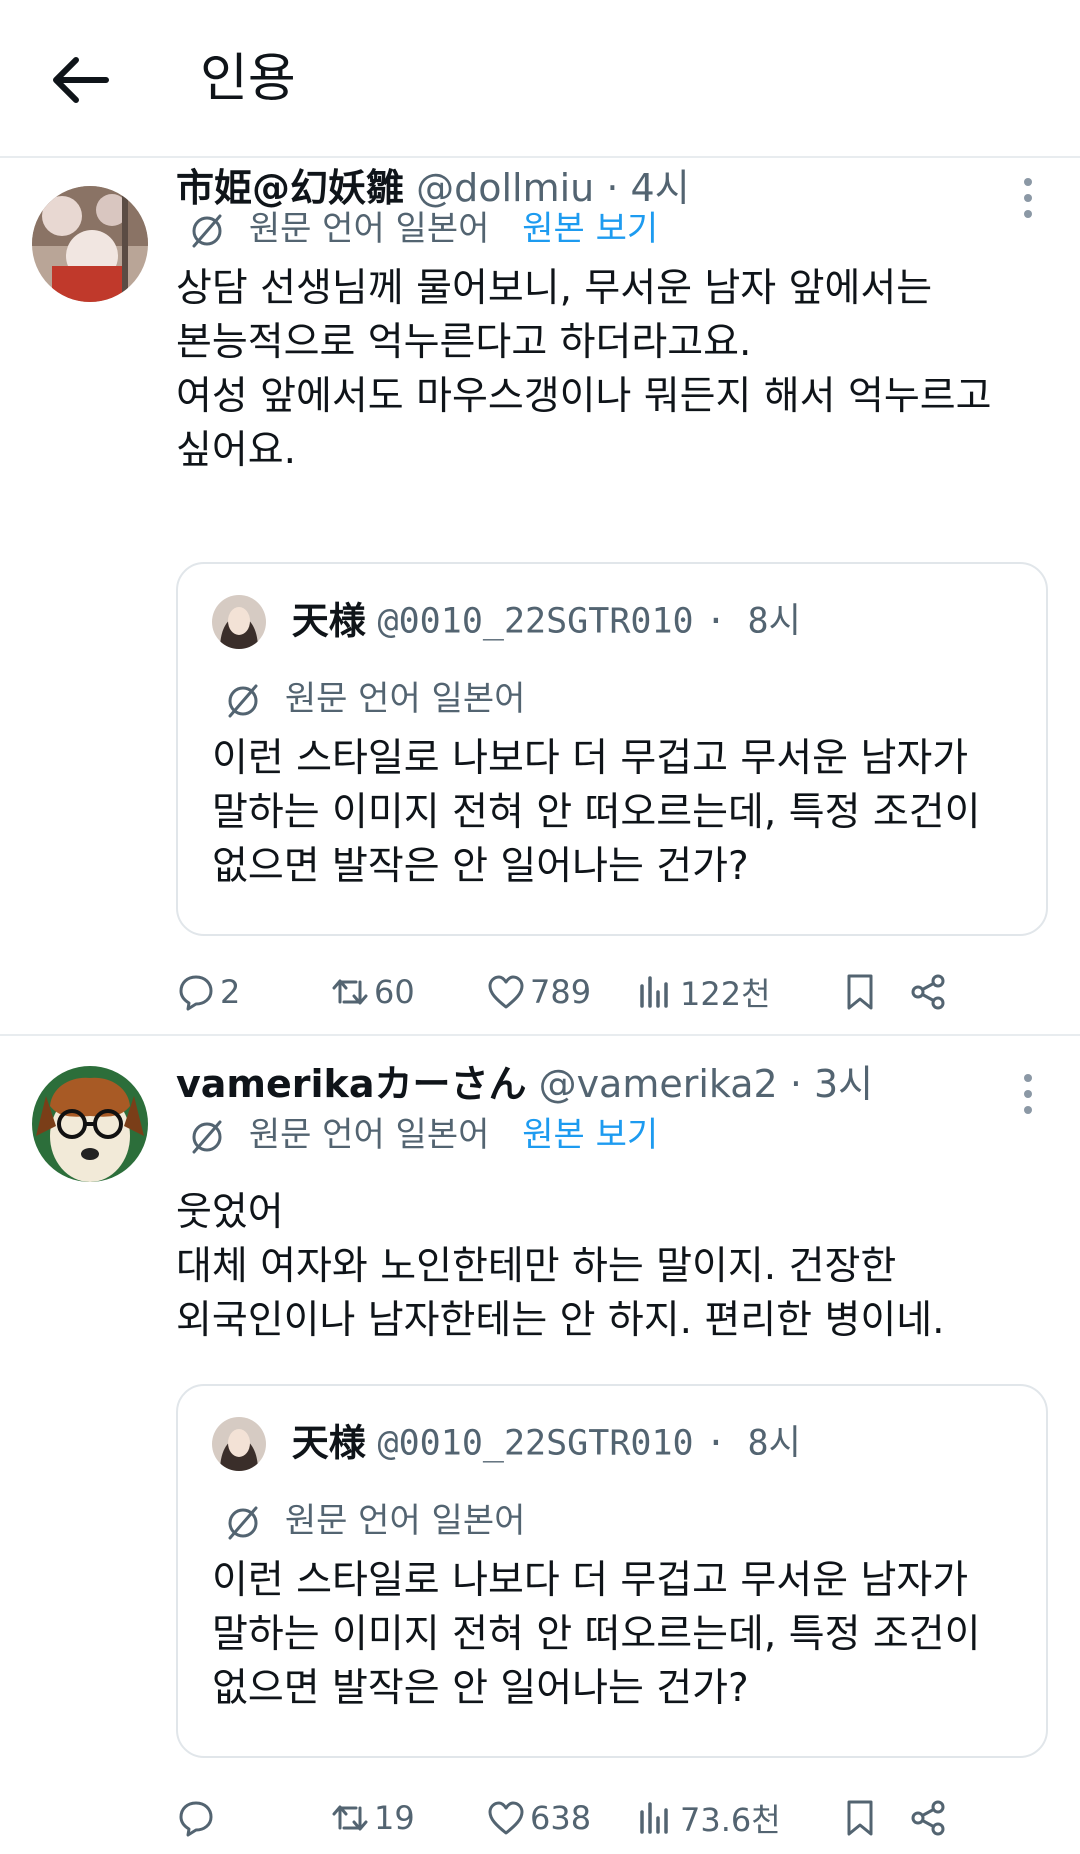  I want to click on post-text-line: 여성 앞에서도 마우스갱이나 뭐든지 해서 억누르고, so click(584, 396).